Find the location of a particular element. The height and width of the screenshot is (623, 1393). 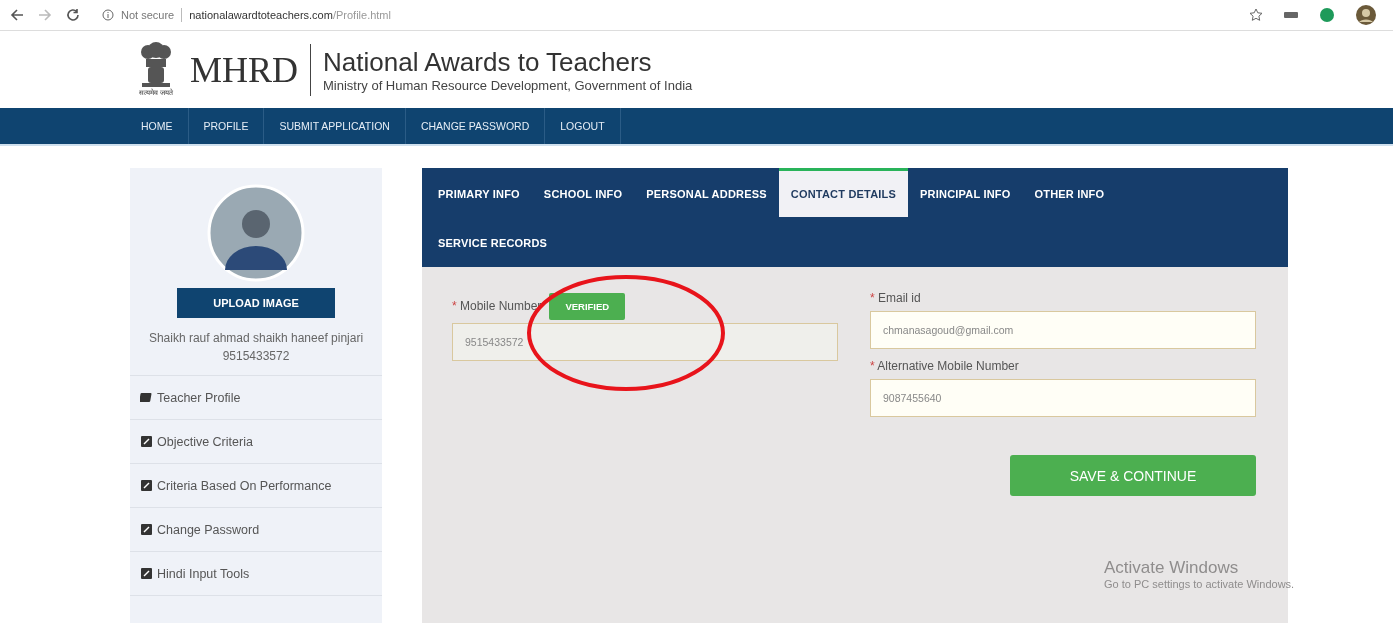

site-title: National Awards to Teachers is located at coordinates (488, 62).